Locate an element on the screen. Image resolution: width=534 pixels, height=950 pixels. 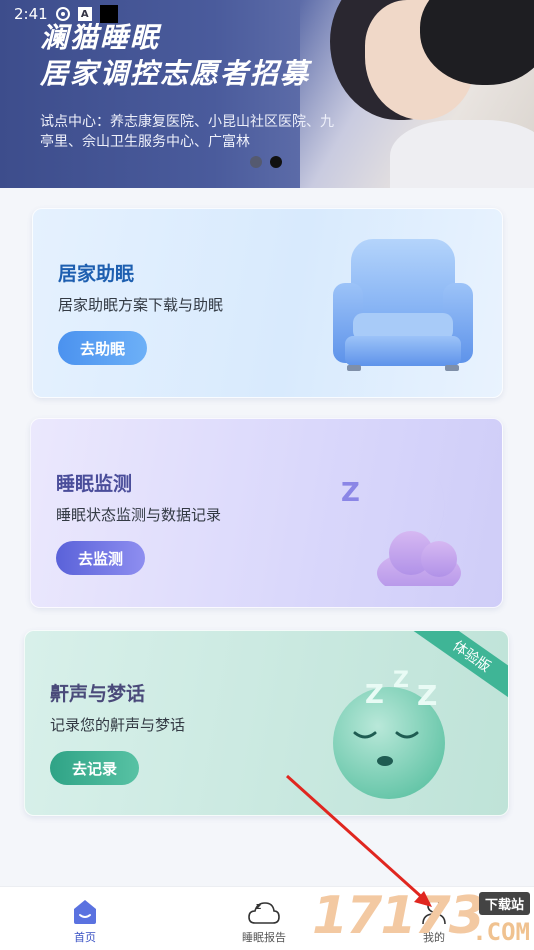
card-title: 居家助眠 is located at coordinates (96, 274).